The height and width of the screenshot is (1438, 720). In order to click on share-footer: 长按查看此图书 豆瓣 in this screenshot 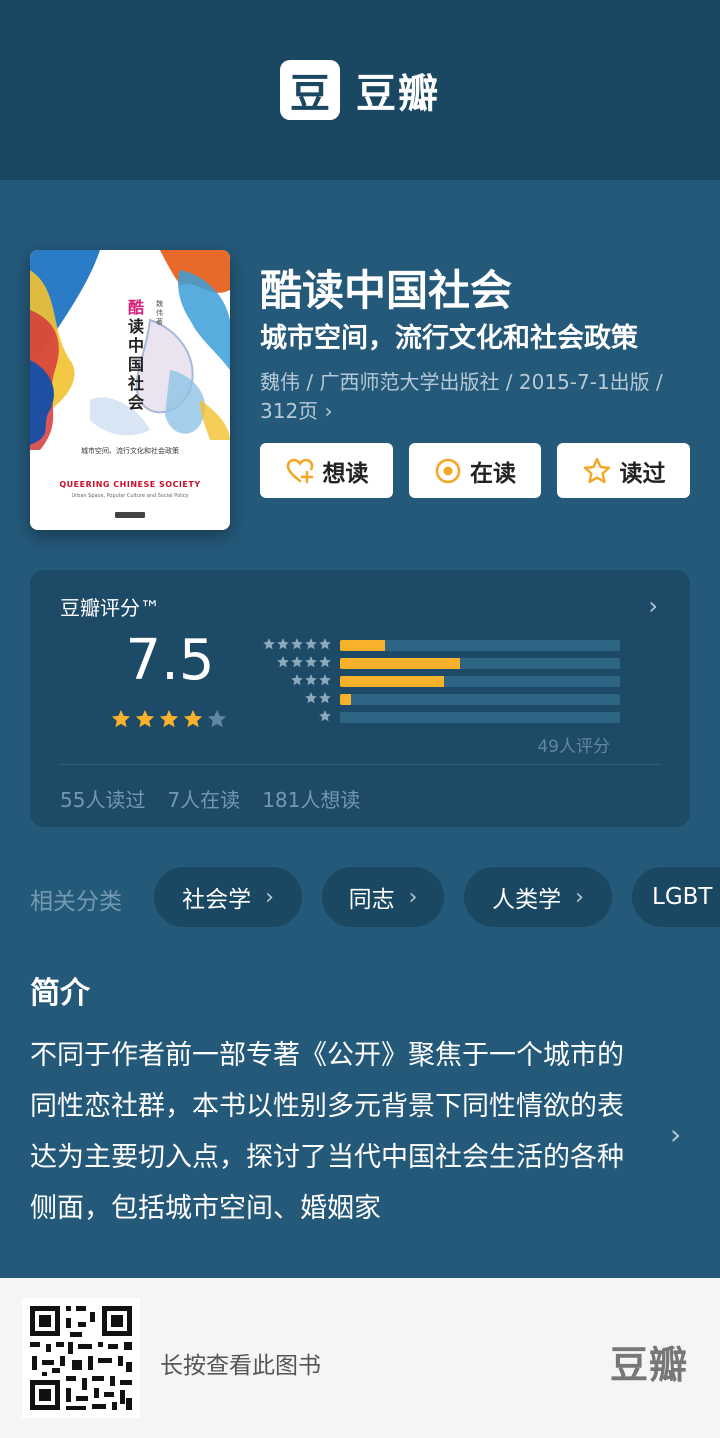, I will do `click(360, 1358)`.